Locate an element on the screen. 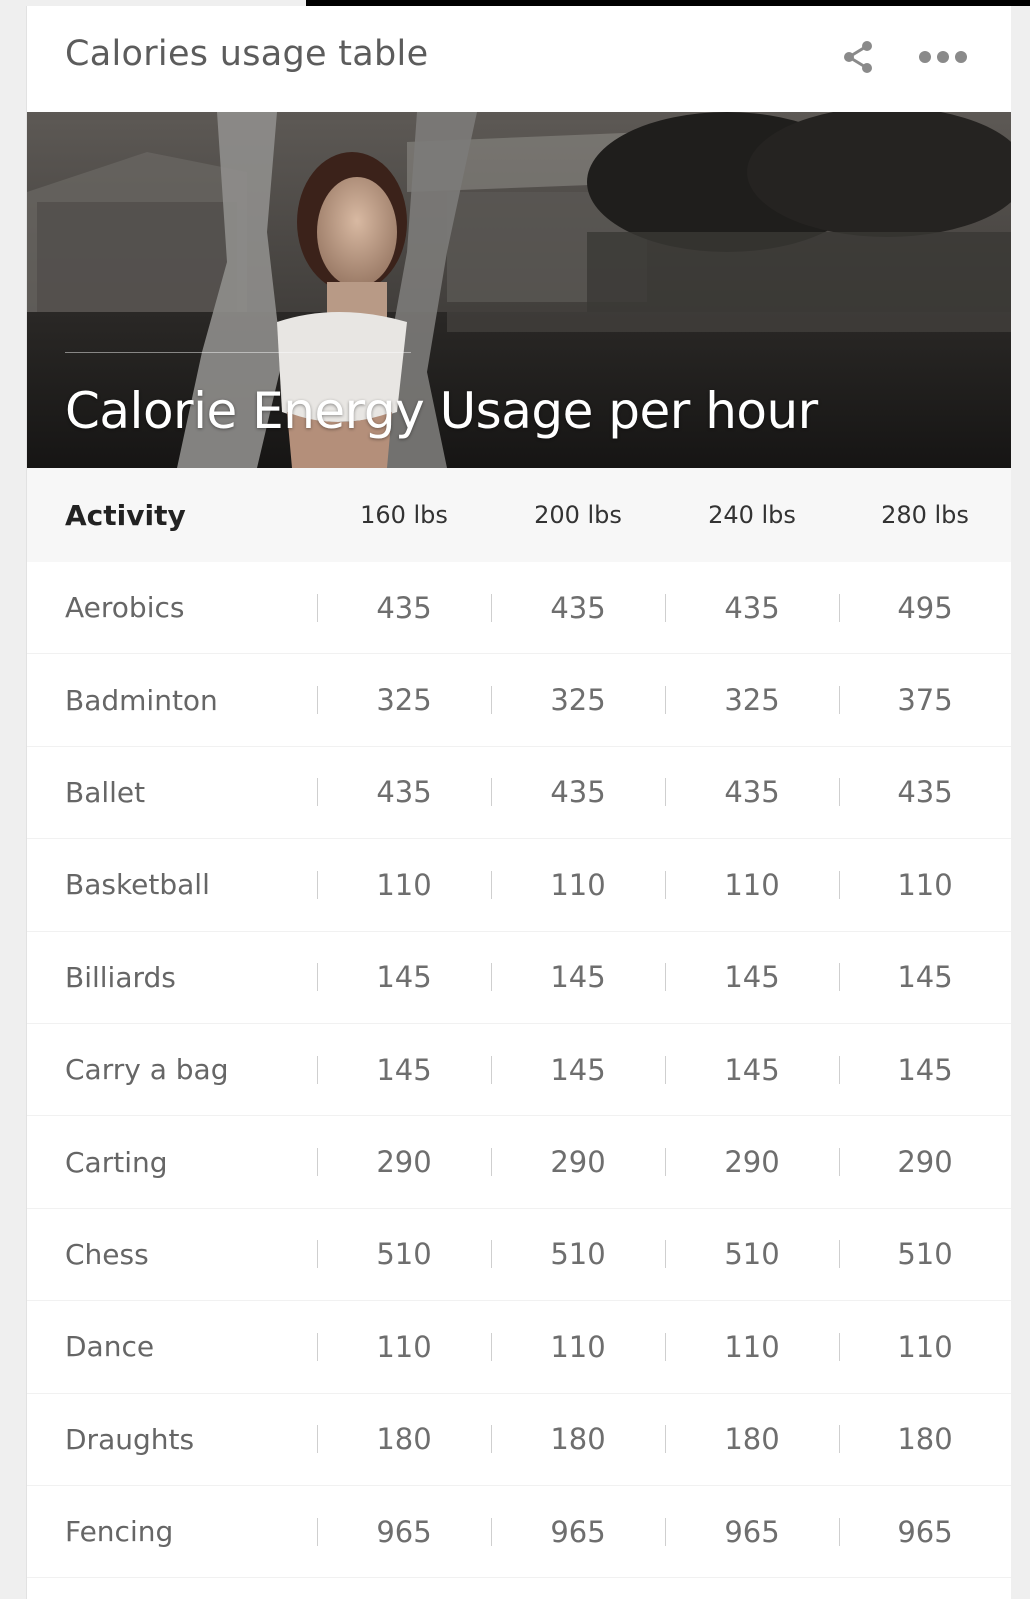 The image size is (1030, 1599). header-activity: Activity is located at coordinates (125, 515).